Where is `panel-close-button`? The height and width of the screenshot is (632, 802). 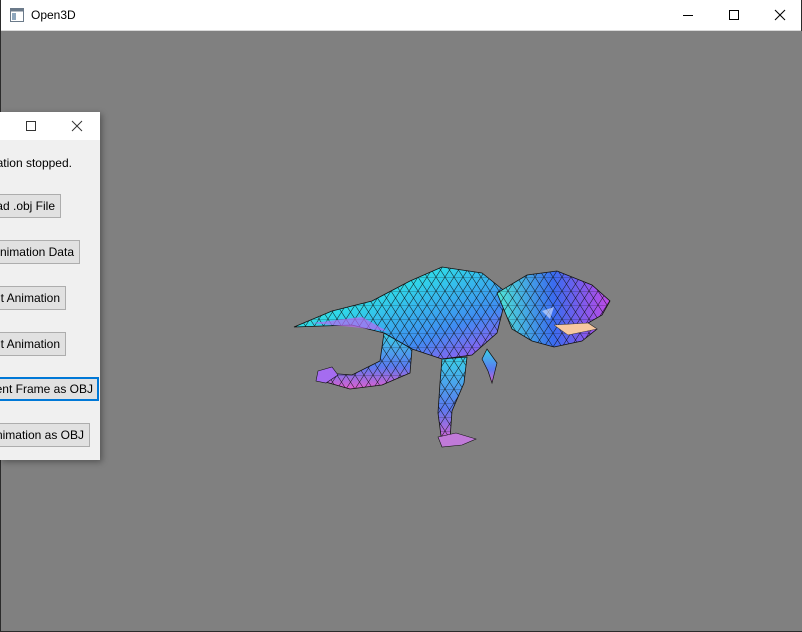
panel-close-button is located at coordinates (77, 126).